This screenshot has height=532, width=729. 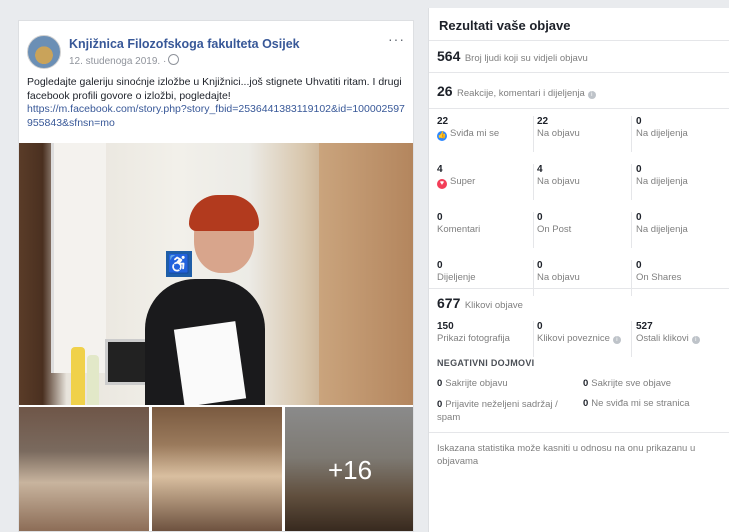 I want to click on panel-title: Rezultati vaše objave, so click(x=505, y=25).